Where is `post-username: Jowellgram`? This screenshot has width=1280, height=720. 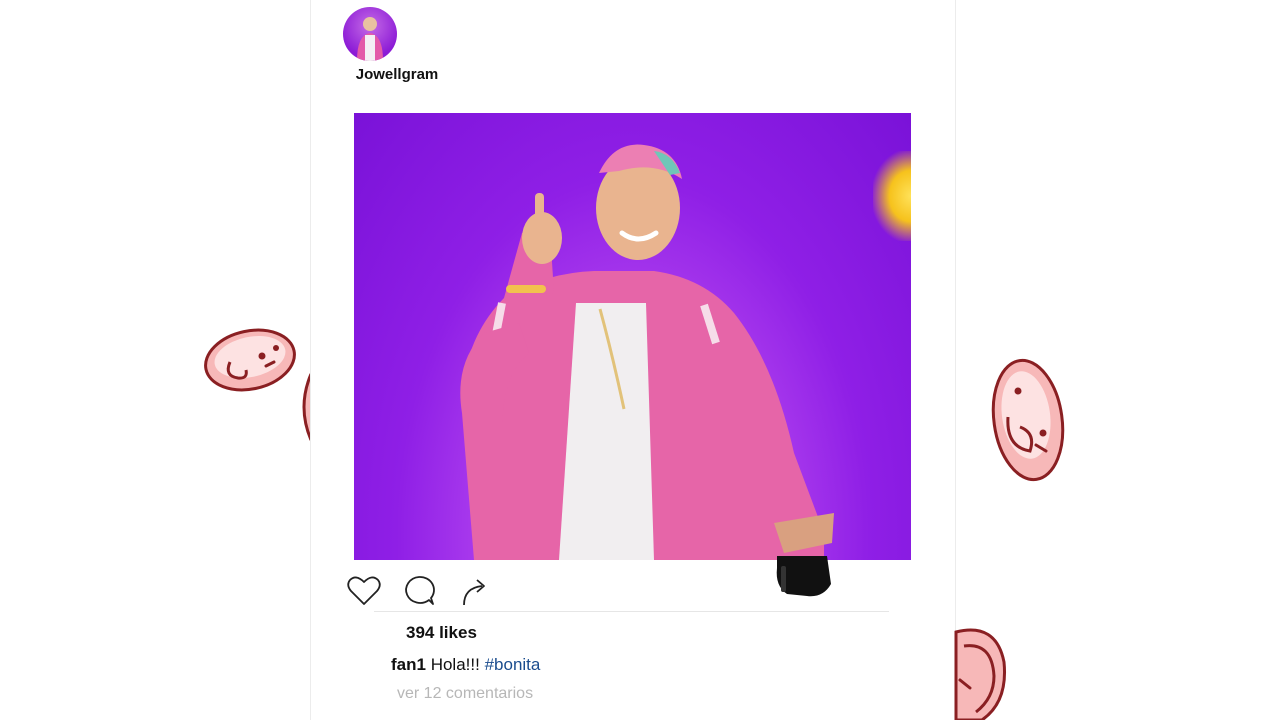
post-username: Jowellgram is located at coordinates (397, 74).